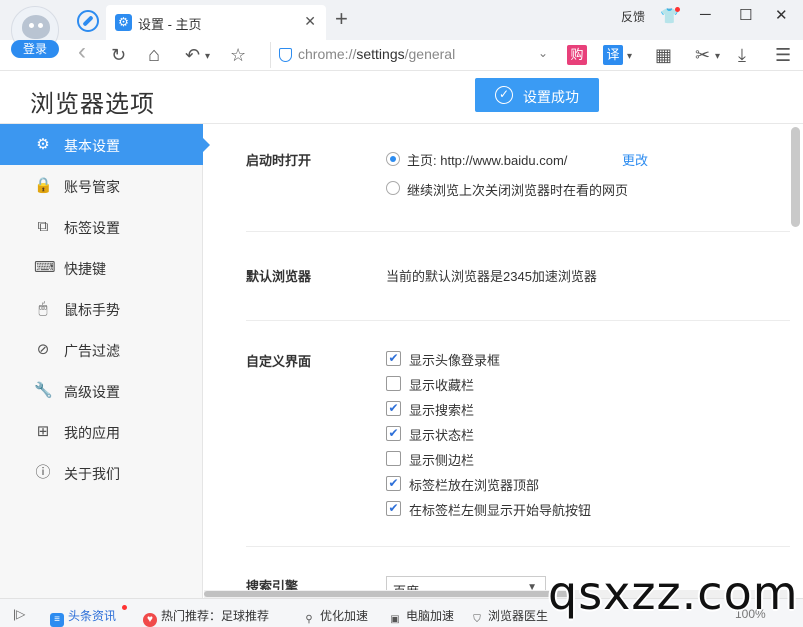 The height and width of the screenshot is (627, 803). I want to click on sidebar-item-gestures: 🖱 鼠标手势, so click(101, 308).